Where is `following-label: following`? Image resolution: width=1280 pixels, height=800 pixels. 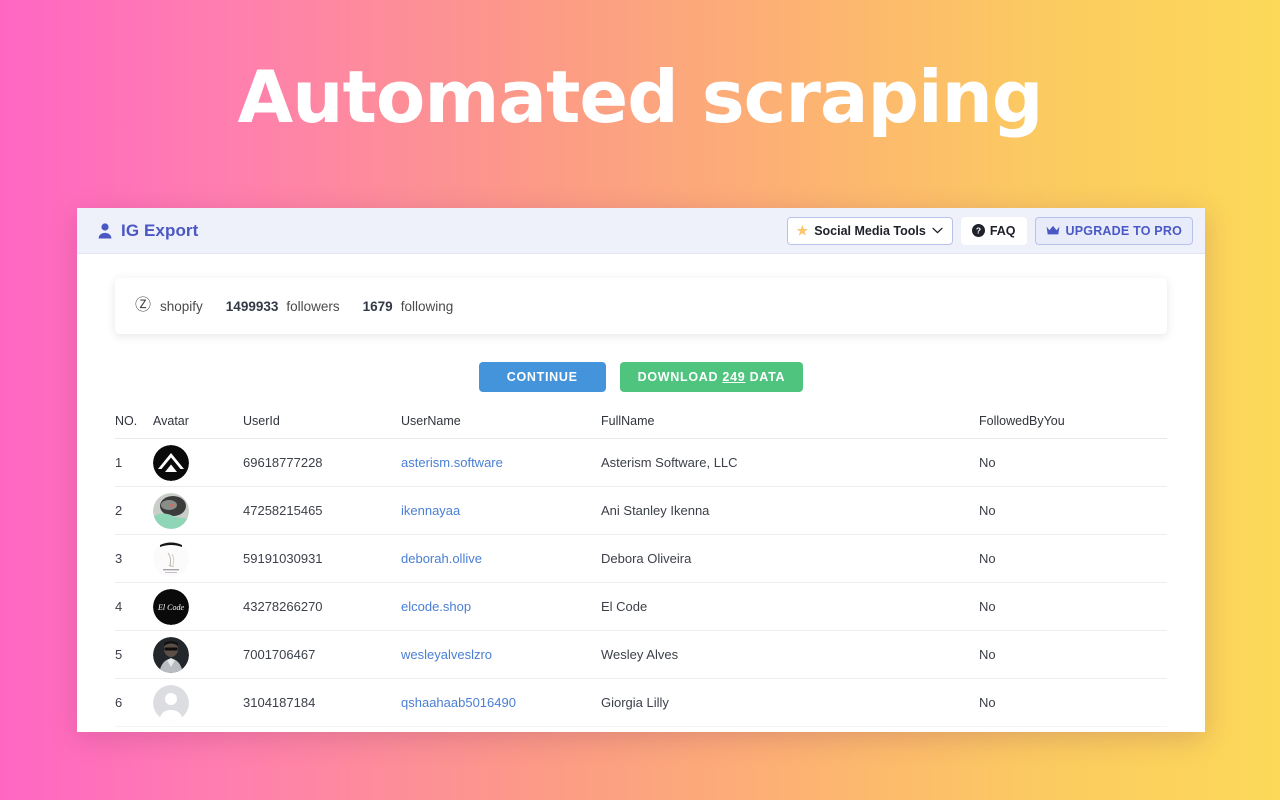 following-label: following is located at coordinates (427, 306).